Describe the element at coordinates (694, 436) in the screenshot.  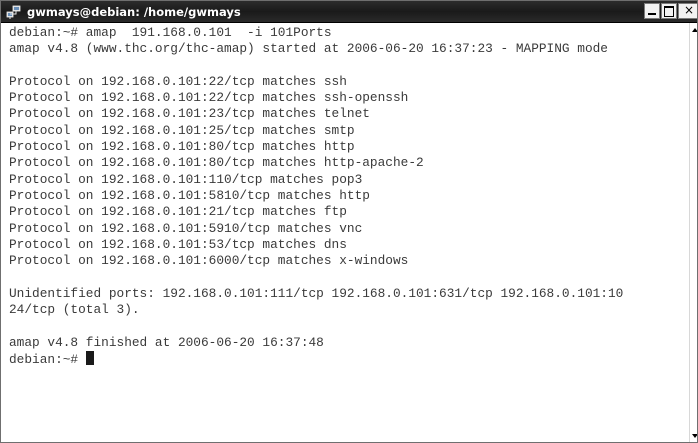
I see `arrow-down-icon` at that location.